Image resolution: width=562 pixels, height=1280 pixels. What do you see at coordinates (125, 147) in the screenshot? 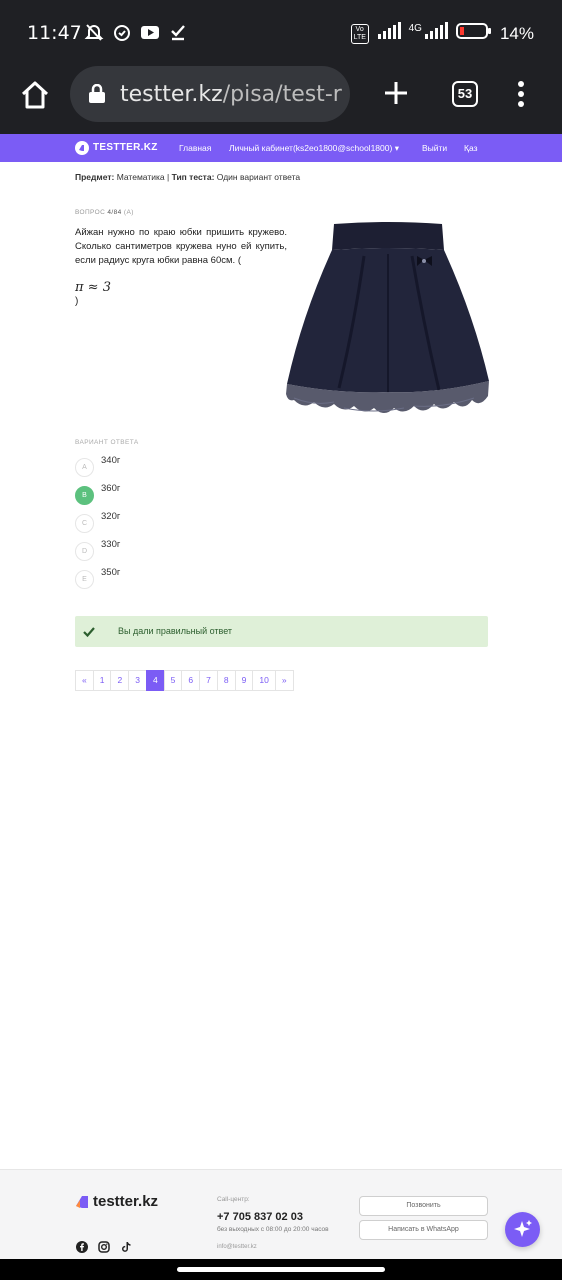
I see `brand-name: TESTTER.KZ` at bounding box center [125, 147].